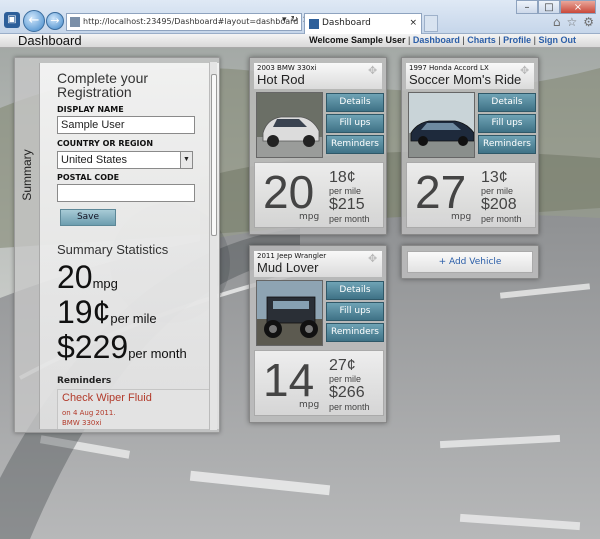 This screenshot has height=539, width=600. I want to click on summary-scrollbar, so click(213, 246).